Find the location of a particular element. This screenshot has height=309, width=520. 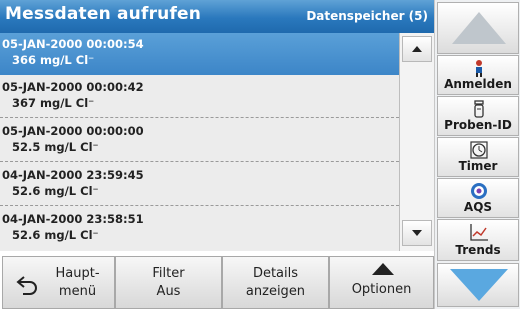

sidebar-item-label: Trends is located at coordinates (478, 250).